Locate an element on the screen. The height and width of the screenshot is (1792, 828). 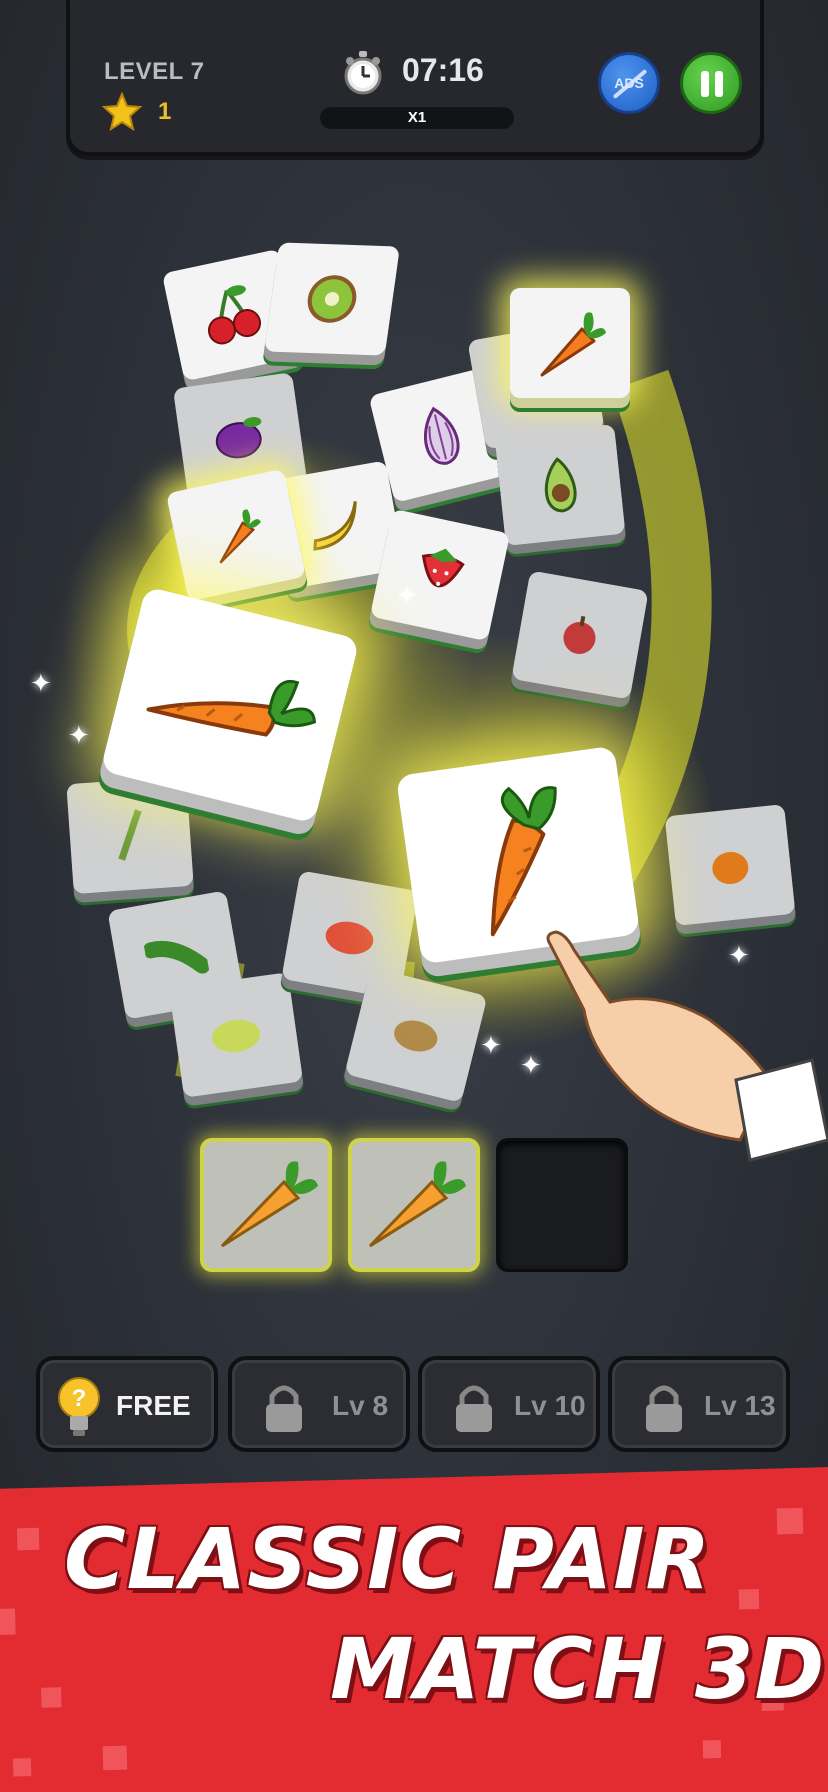
onion-icon is located at coordinates (442, 435).